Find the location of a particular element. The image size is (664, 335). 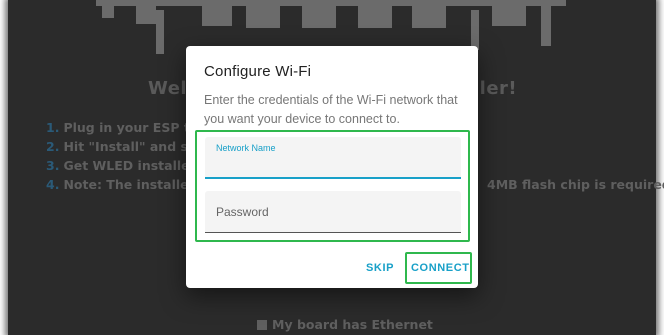

step-text-tail: 4MB flash chip is required. is located at coordinates (575, 184).